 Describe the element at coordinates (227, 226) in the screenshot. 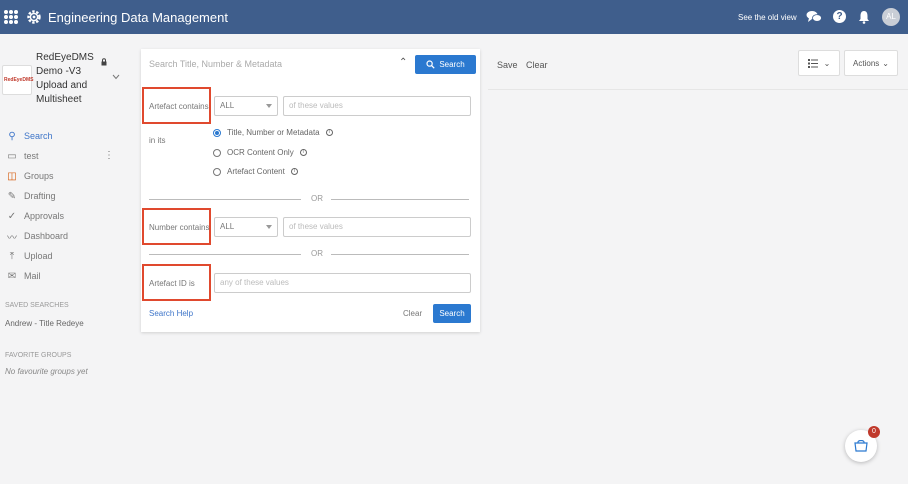

I see `number-select-value: ALL` at that location.